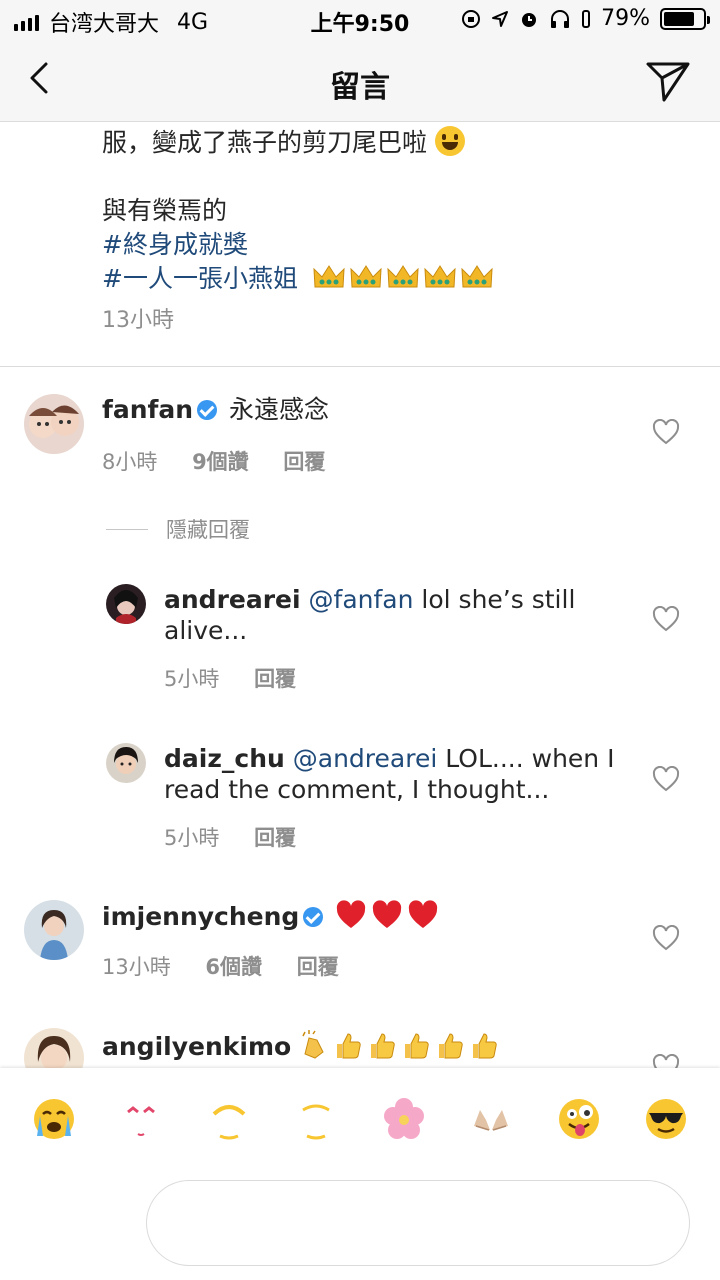 The height and width of the screenshot is (1280, 720). I want to click on comment-username: andrearei, so click(232, 599).